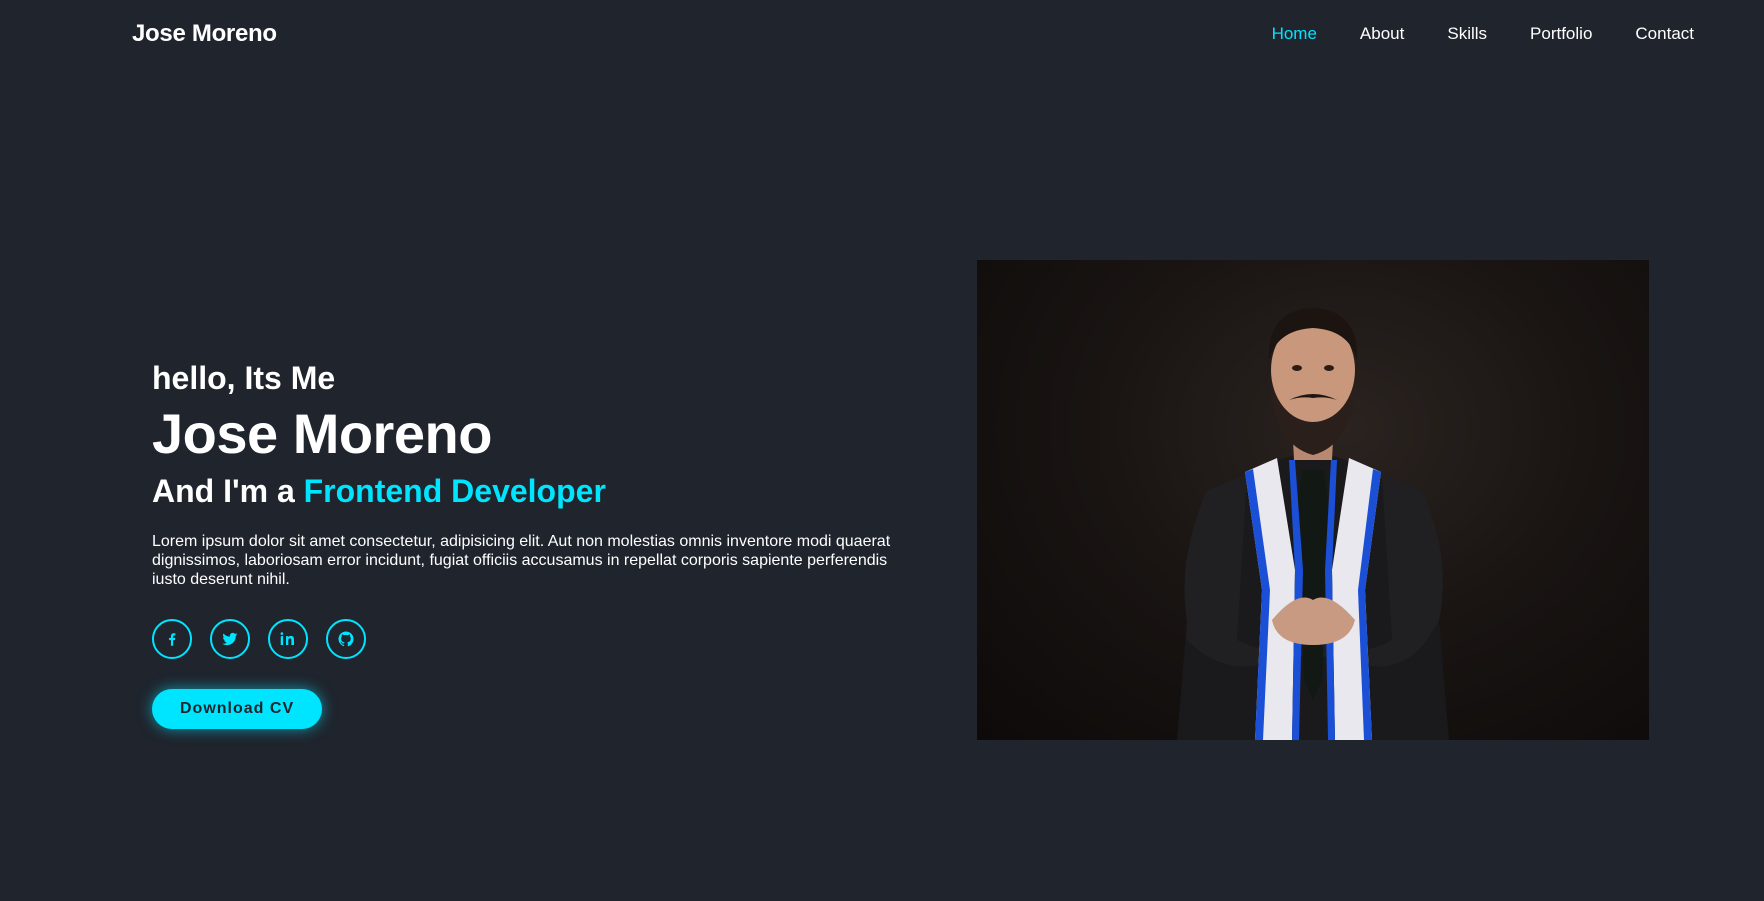  Describe the element at coordinates (1294, 34) in the screenshot. I see `nav-home: Home` at that location.